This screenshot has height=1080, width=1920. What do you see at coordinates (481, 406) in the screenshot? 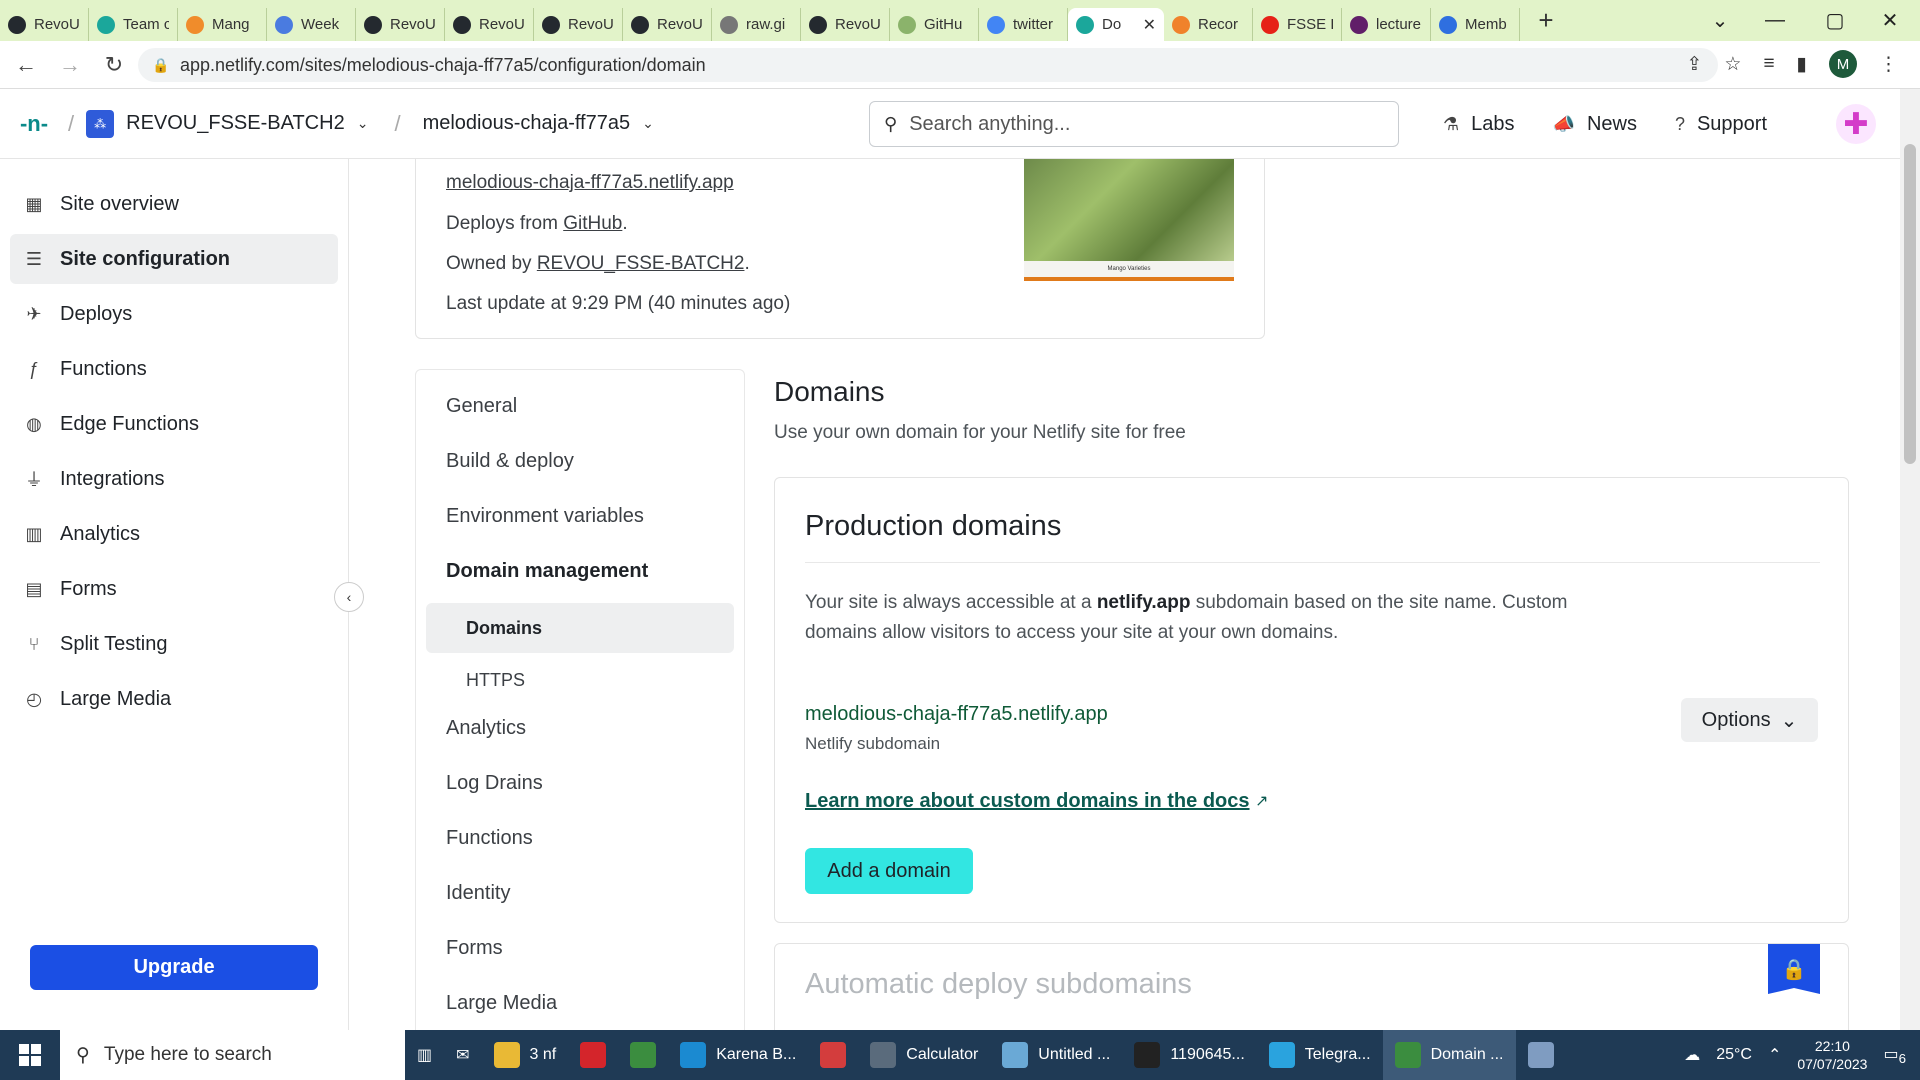
I see `subnav-item: General` at bounding box center [481, 406].